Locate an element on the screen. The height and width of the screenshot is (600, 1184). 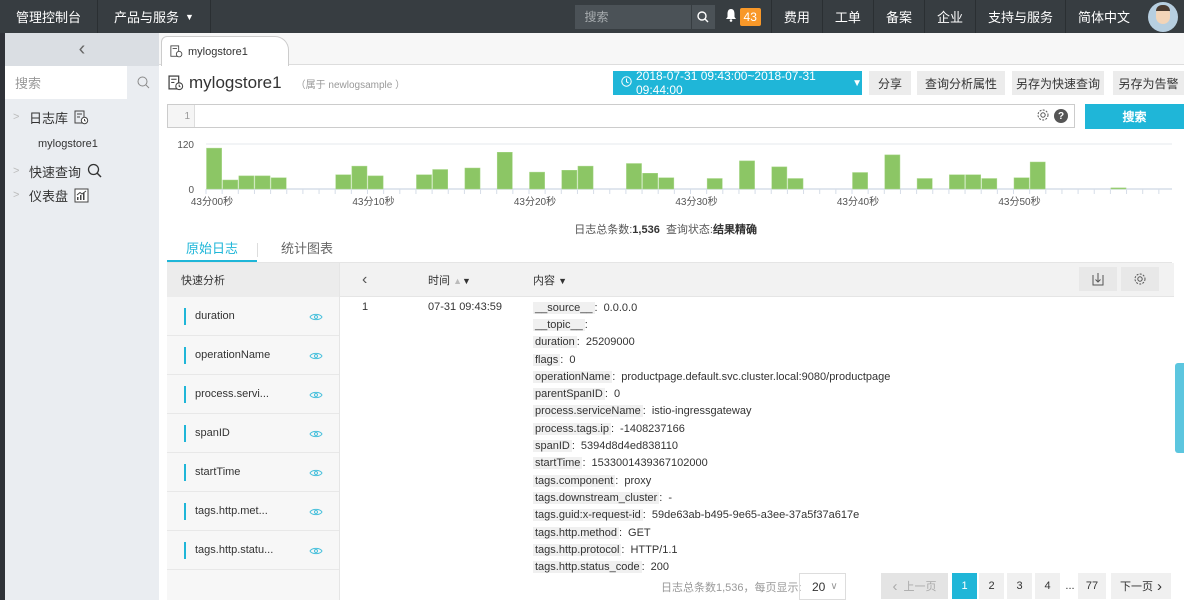
field-key: parentSpanID is located at coordinates (569, 394).